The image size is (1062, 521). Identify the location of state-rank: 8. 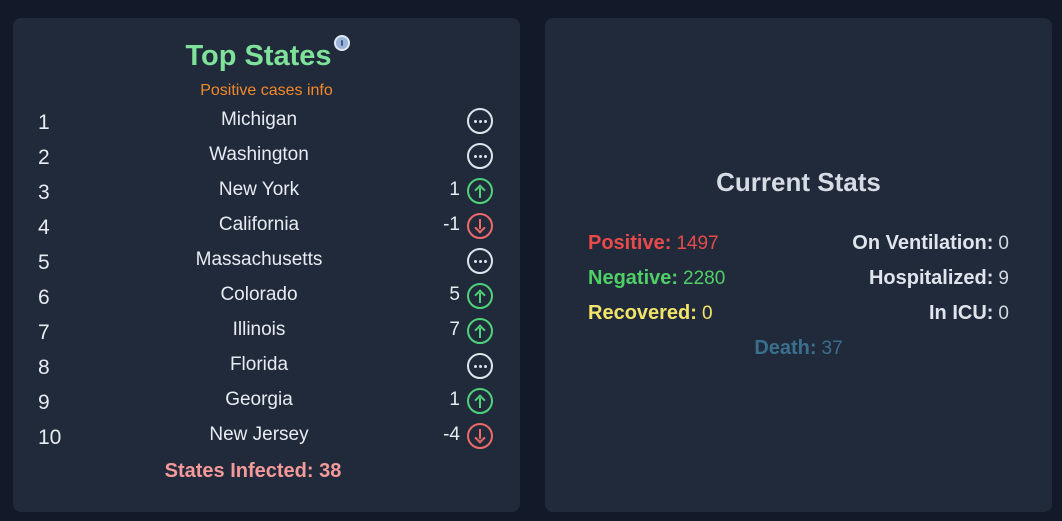
(44, 367).